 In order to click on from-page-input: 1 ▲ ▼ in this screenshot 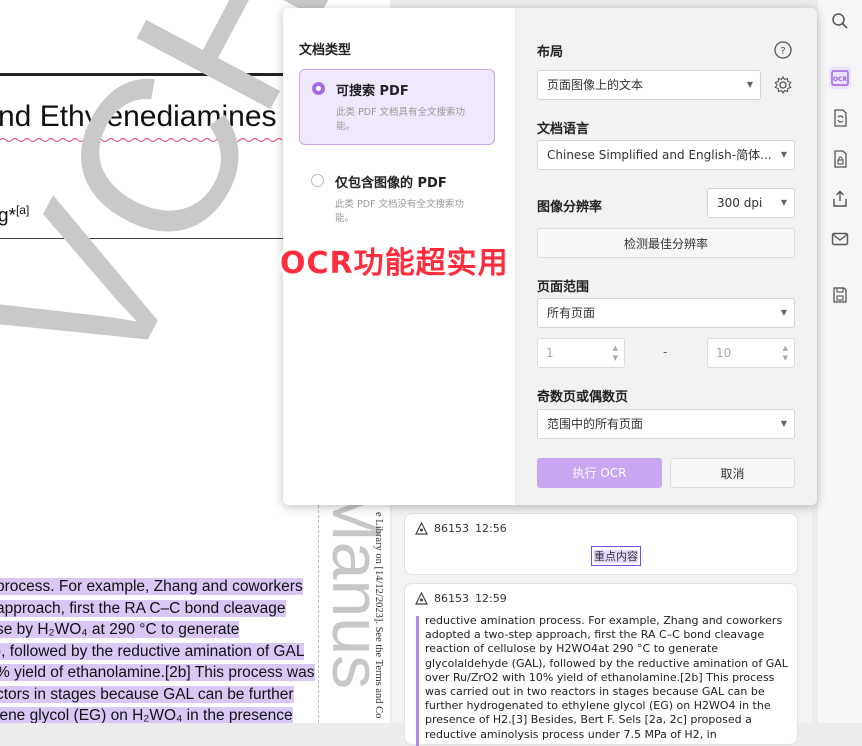, I will do `click(581, 353)`.